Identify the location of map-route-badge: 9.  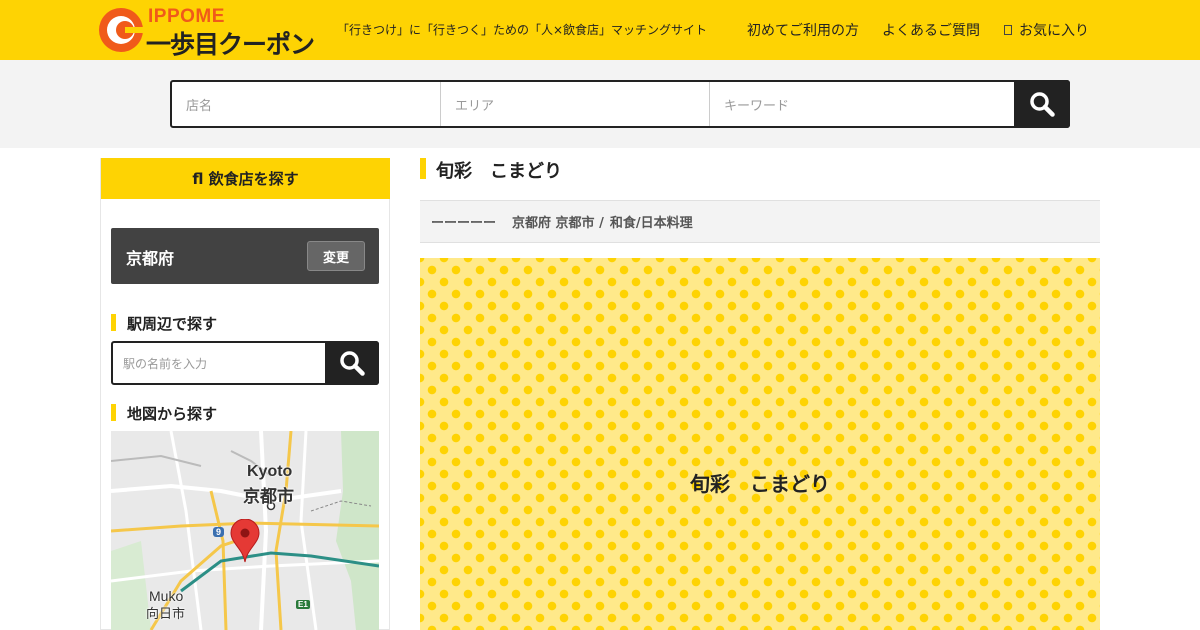
(219, 532).